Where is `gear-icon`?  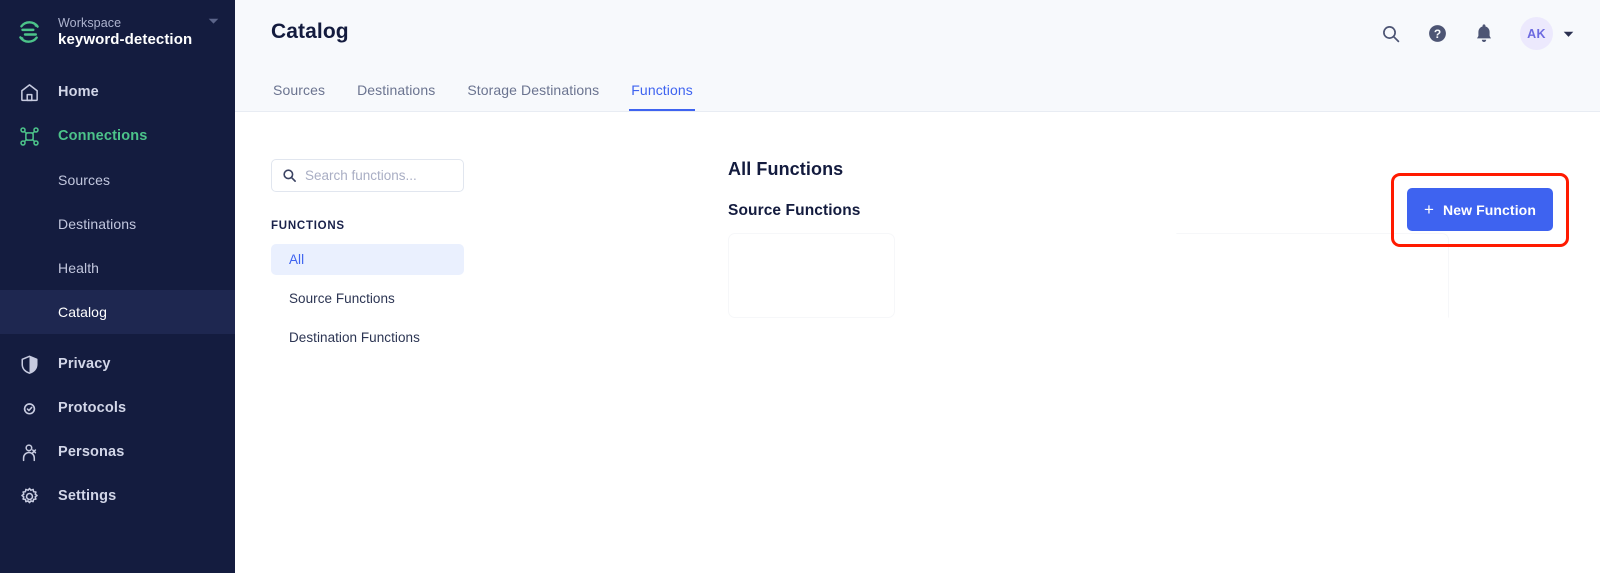 gear-icon is located at coordinates (29, 496).